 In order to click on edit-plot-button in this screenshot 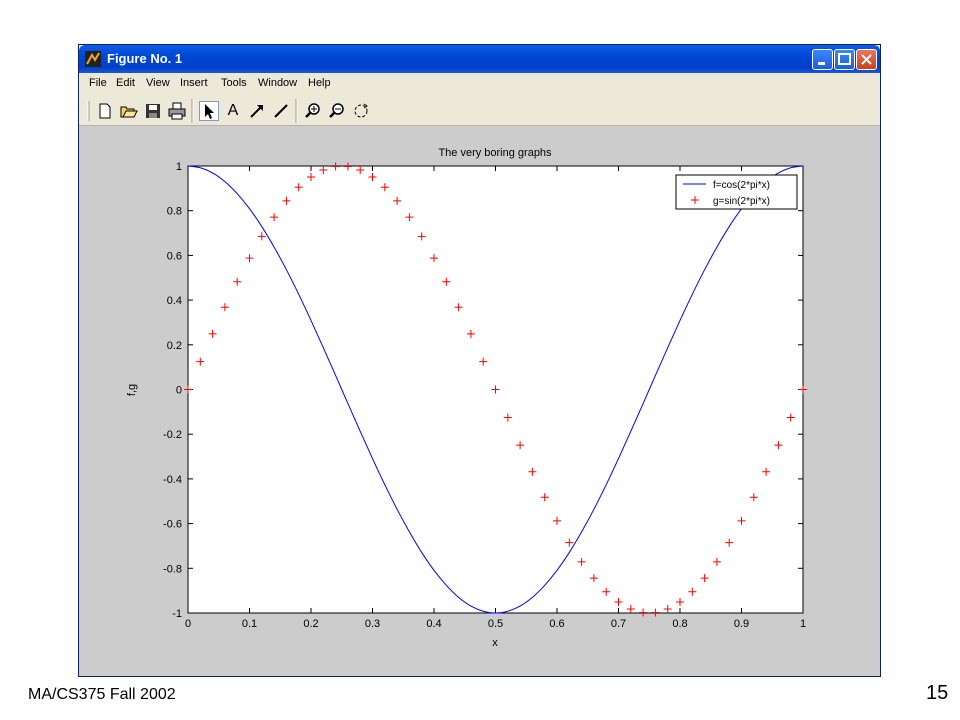, I will do `click(209, 111)`.